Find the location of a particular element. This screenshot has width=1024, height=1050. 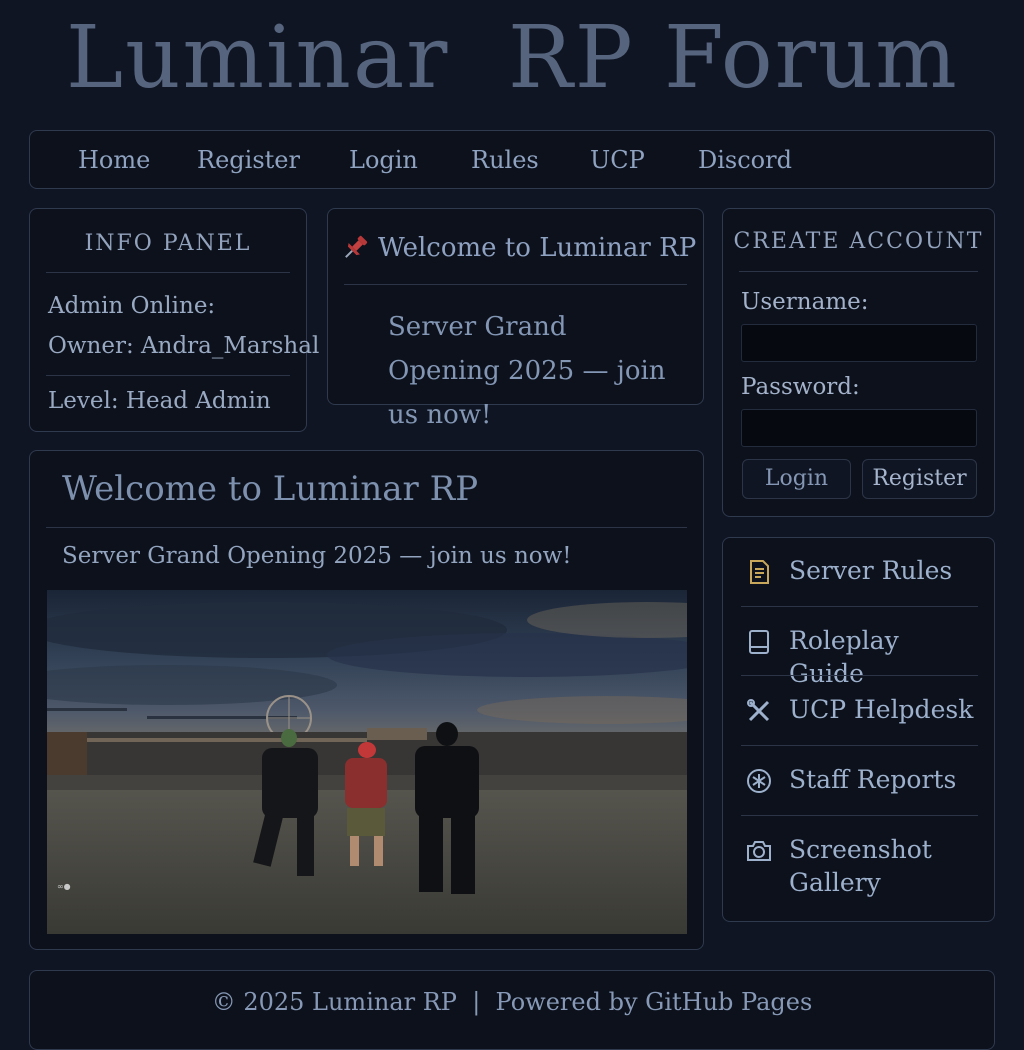

book-icon is located at coordinates (759, 642).